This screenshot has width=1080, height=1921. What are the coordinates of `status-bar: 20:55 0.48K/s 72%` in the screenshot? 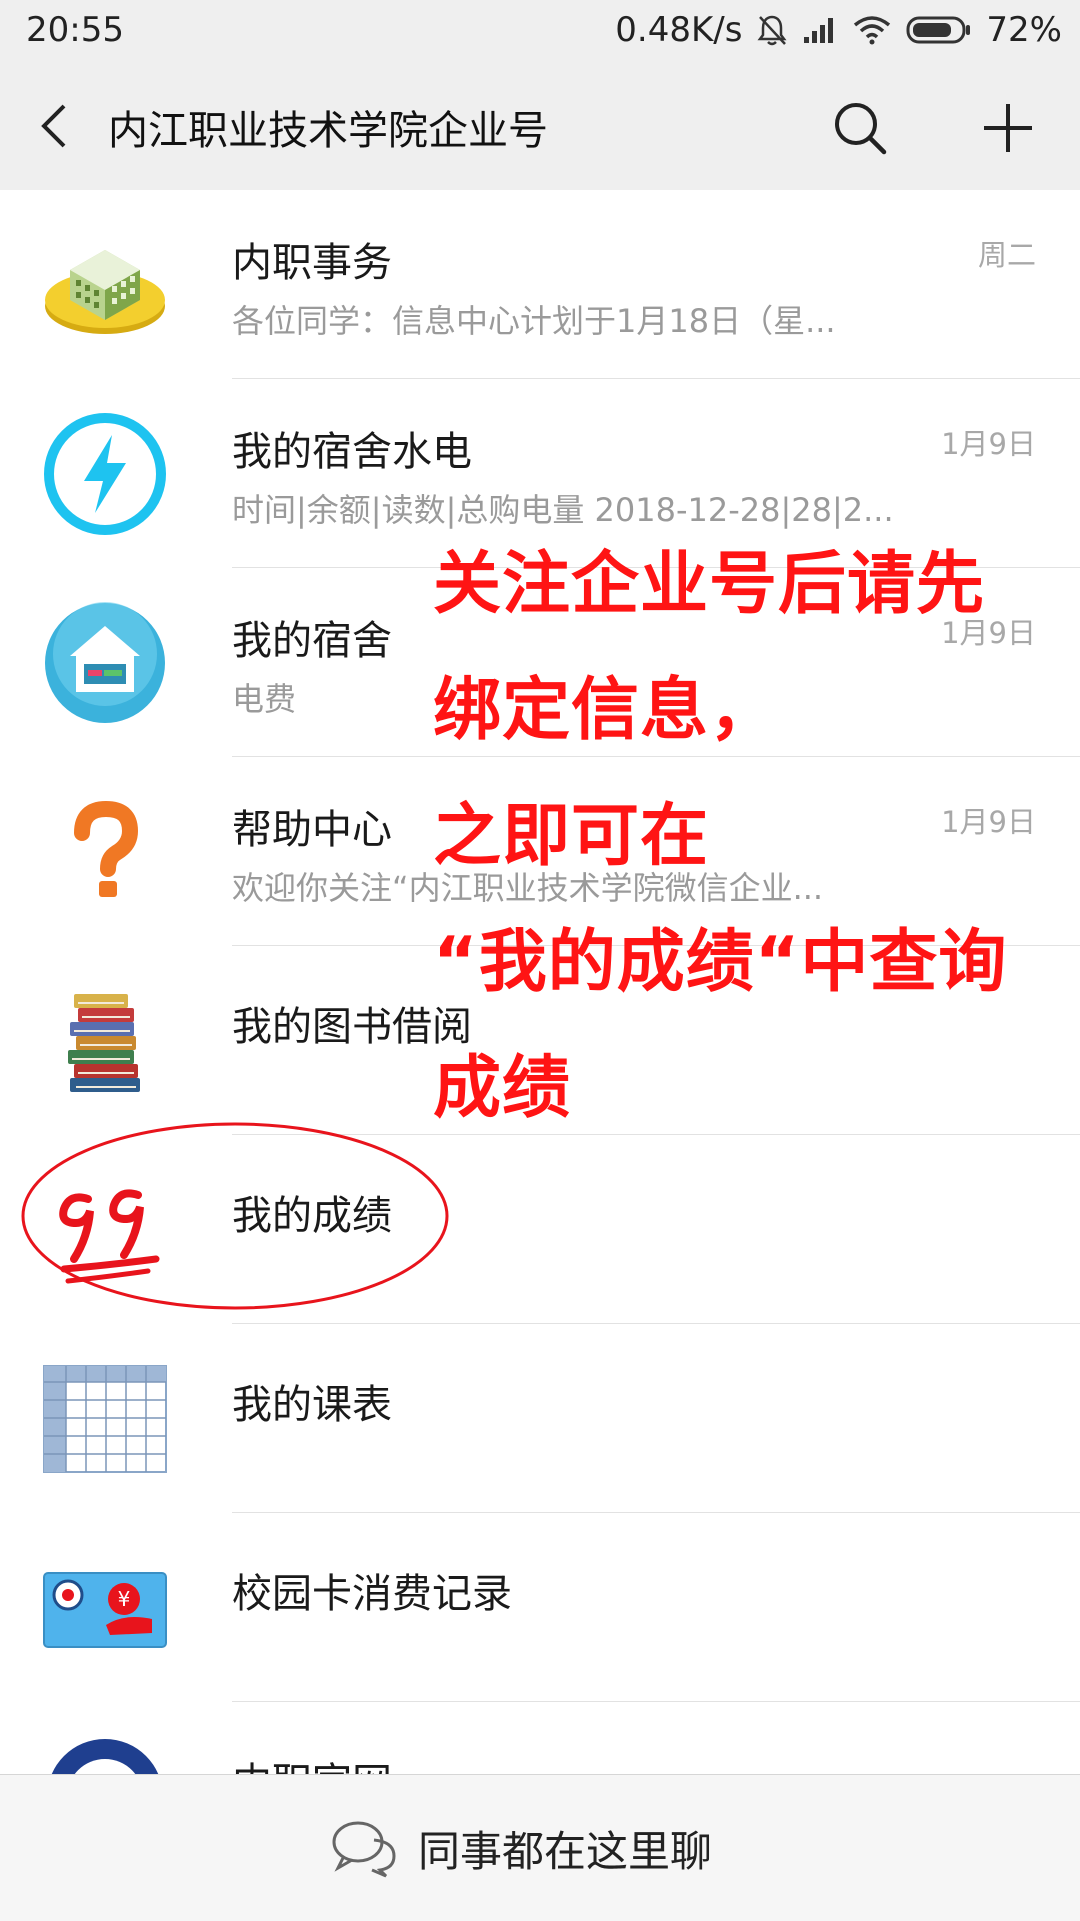 It's located at (540, 31).